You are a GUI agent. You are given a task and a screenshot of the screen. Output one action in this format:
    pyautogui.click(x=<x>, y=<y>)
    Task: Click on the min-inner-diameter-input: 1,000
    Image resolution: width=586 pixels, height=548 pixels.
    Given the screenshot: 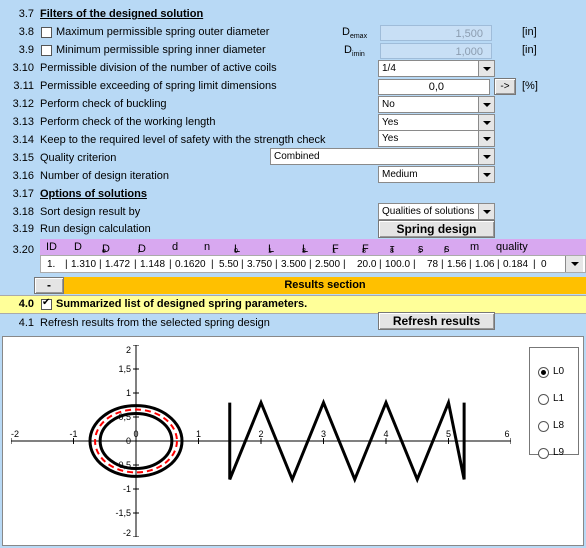 What is the action you would take?
    pyautogui.click(x=436, y=51)
    